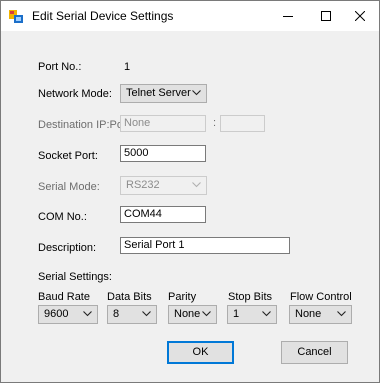  I want to click on baud-rate-label: Baud Rate, so click(64, 297).